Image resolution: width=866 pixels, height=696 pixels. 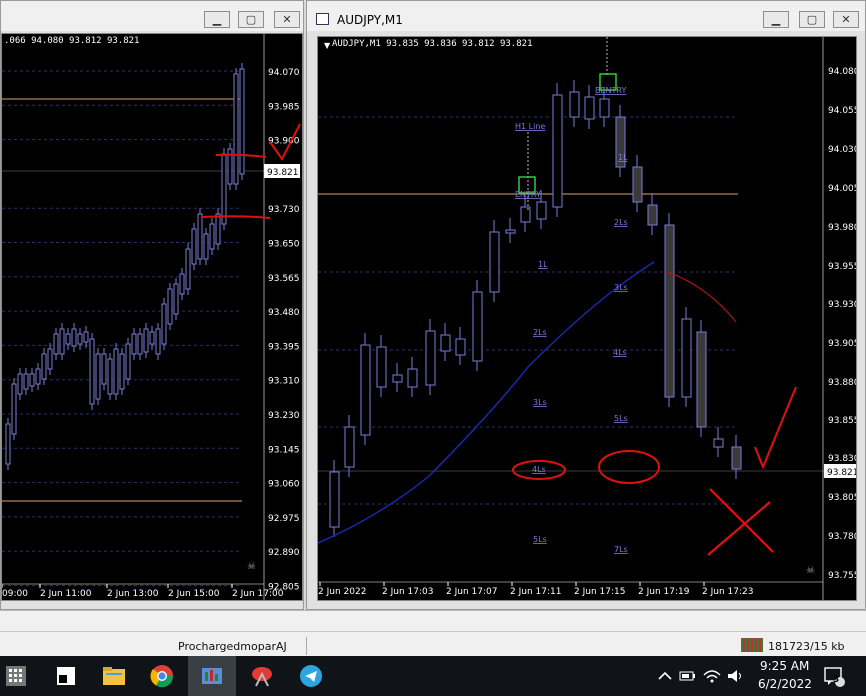 What do you see at coordinates (842, 383) in the screenshot?
I see `price-label: 93.880` at bounding box center [842, 383].